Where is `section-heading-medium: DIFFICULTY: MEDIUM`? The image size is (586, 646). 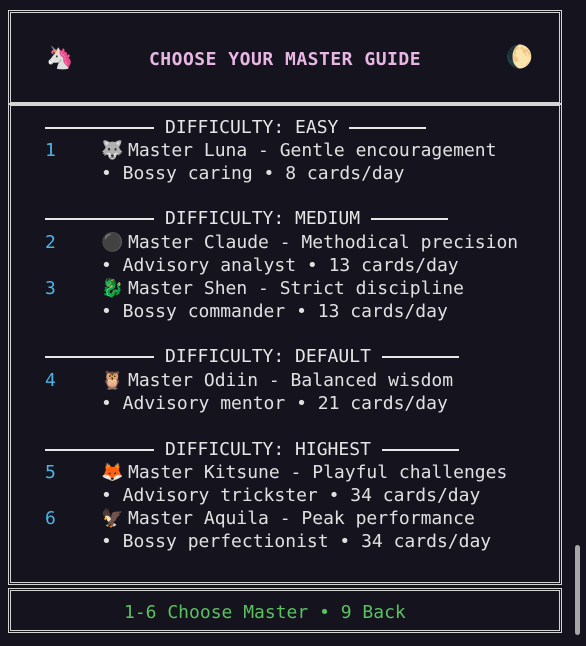 section-heading-medium: DIFFICULTY: MEDIUM is located at coordinates (247, 218).